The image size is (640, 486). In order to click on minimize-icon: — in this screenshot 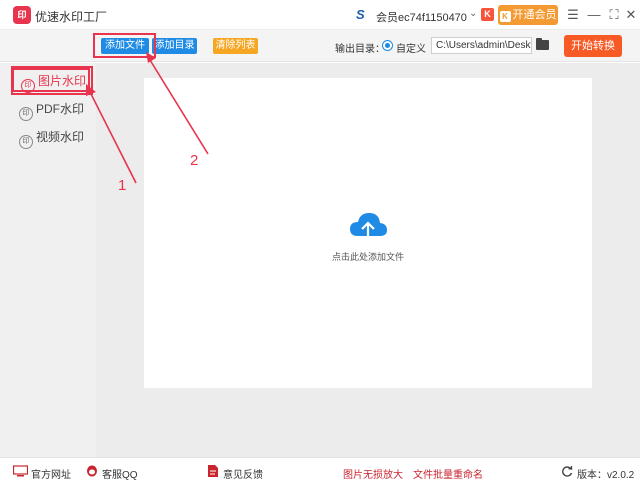, I will do `click(594, 15)`.